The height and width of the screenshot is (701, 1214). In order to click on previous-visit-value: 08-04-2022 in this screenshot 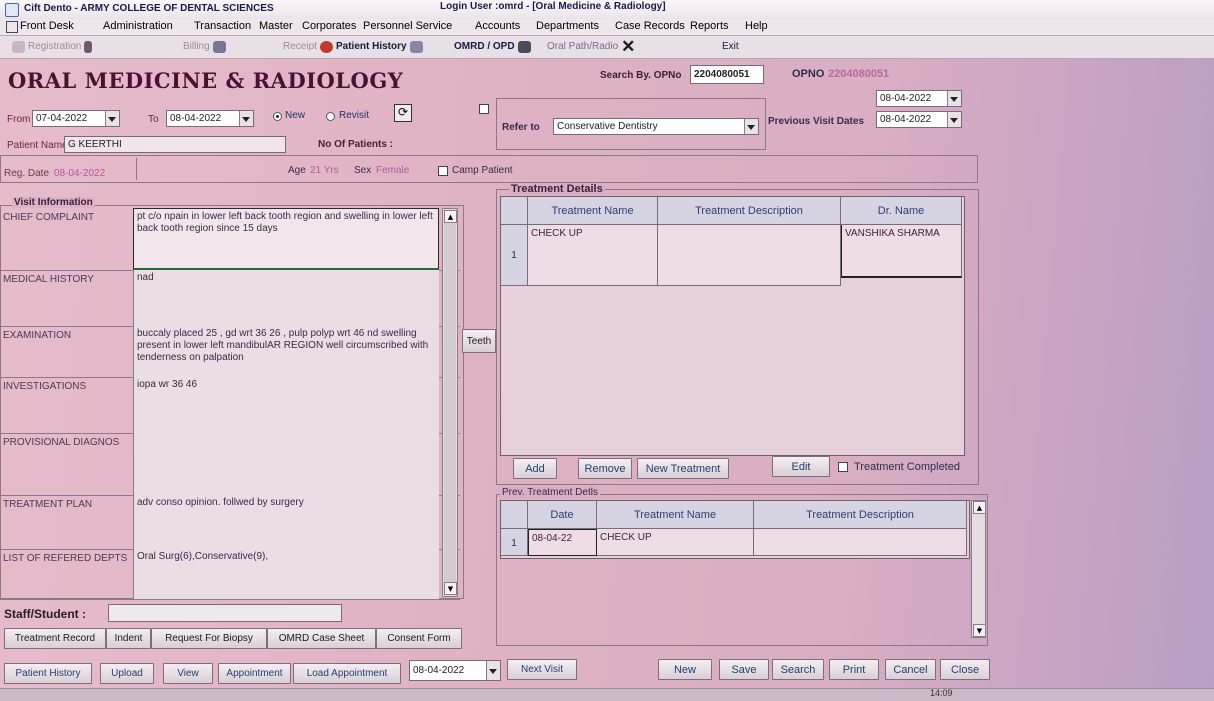, I will do `click(906, 119)`.